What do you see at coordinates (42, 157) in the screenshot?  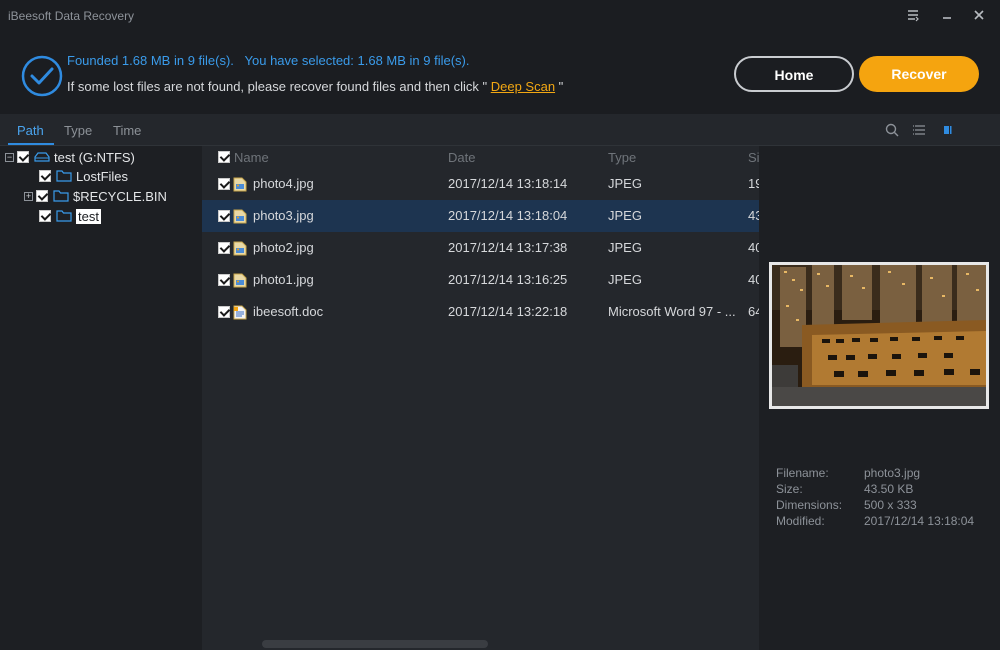 I see `drive-icon` at bounding box center [42, 157].